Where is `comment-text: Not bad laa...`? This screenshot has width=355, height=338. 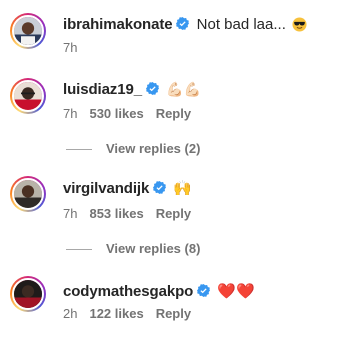
comment-text: Not bad laa... is located at coordinates (241, 24).